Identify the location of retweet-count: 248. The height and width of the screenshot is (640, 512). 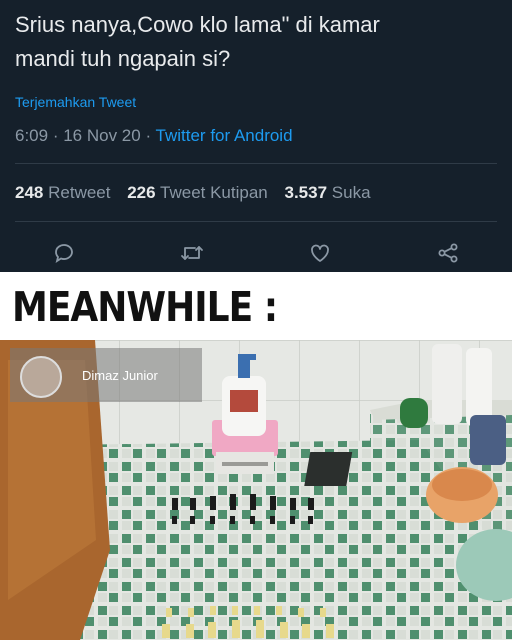
(29, 192).